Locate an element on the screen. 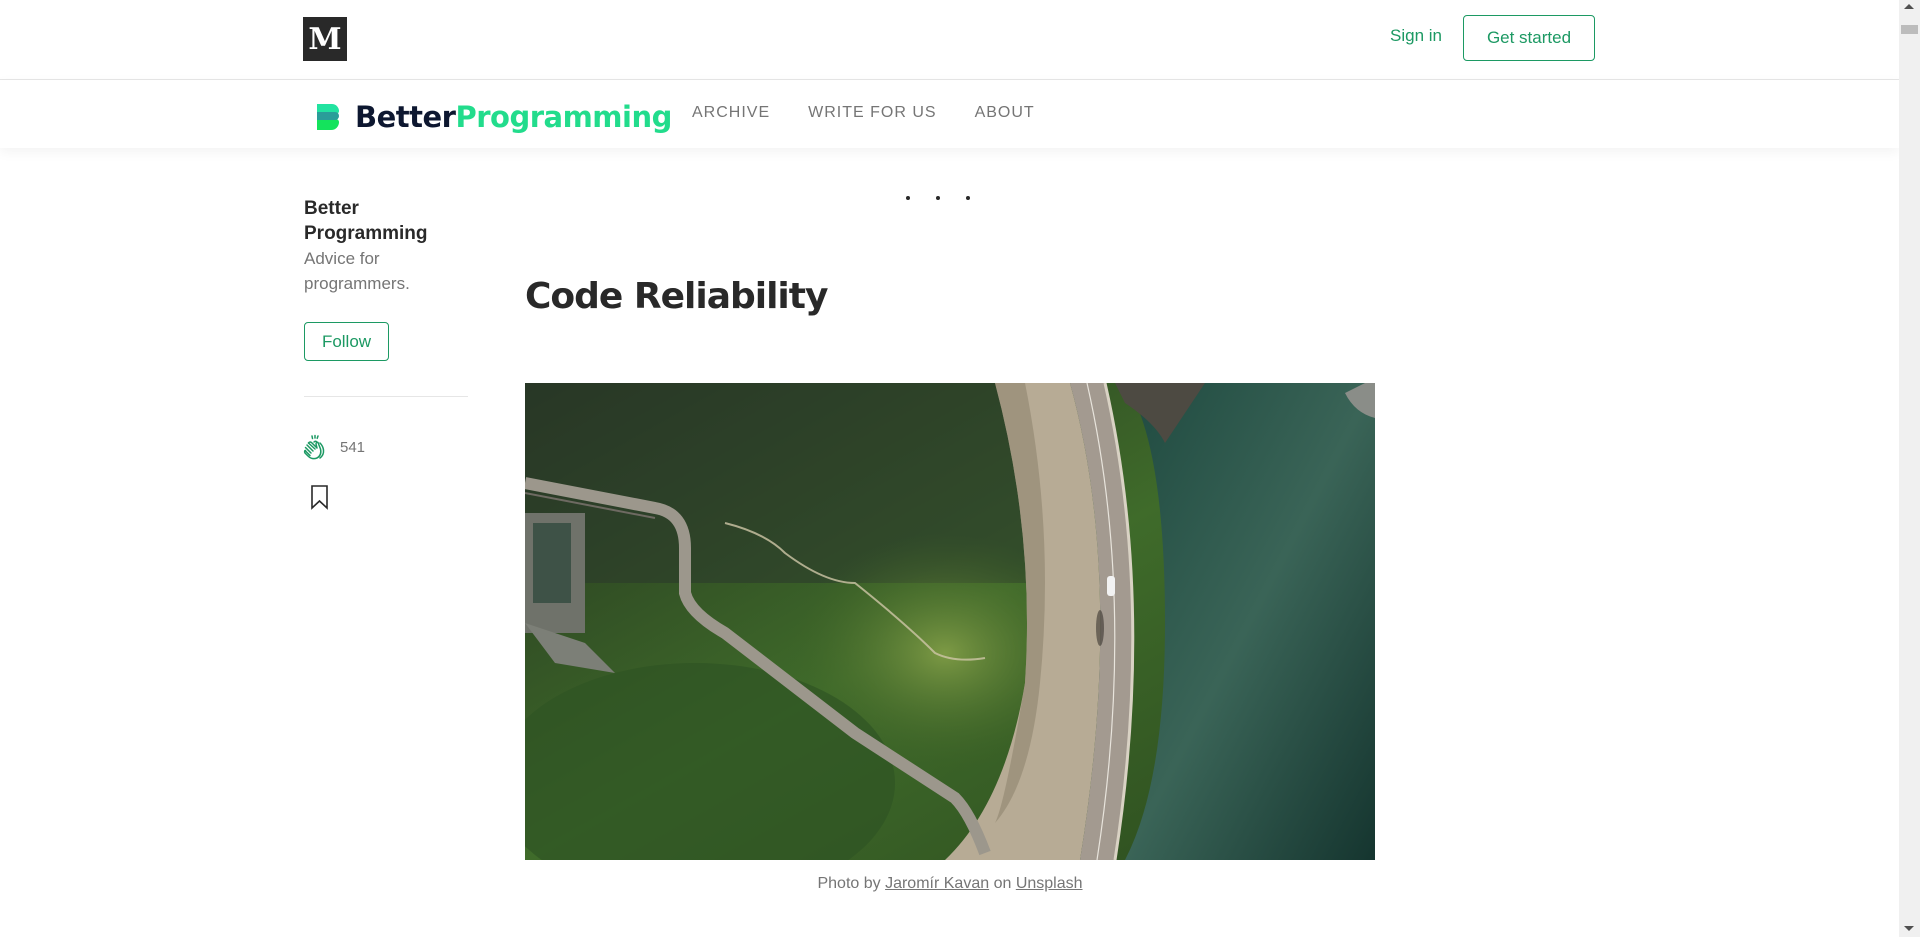 This screenshot has height=937, width=1920. publication-logo: BetterProgramming is located at coordinates (494, 117).